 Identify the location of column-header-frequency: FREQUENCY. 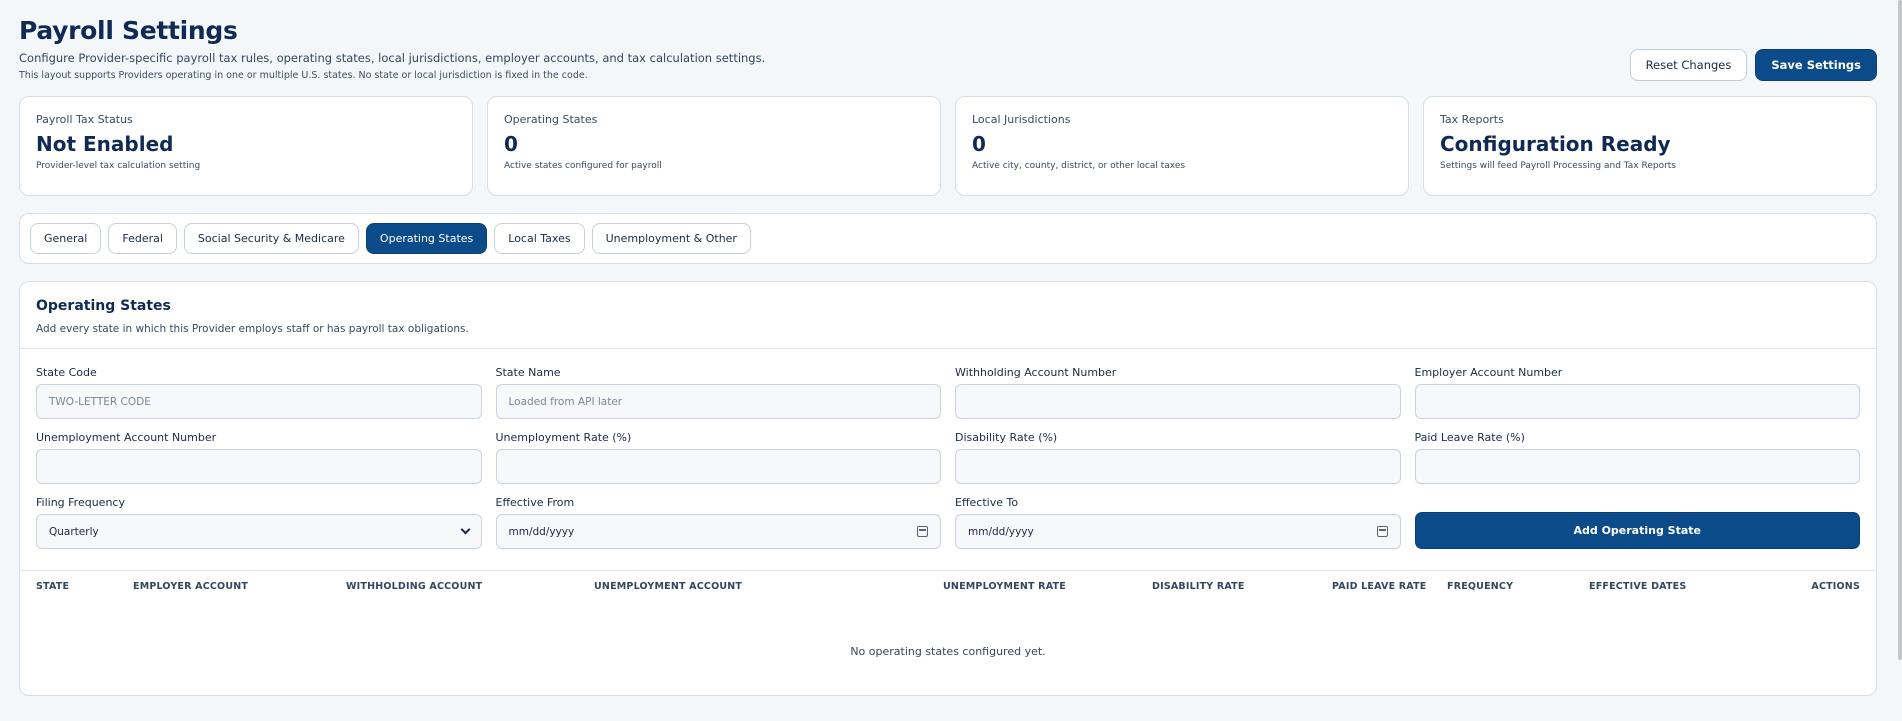
(1480, 586).